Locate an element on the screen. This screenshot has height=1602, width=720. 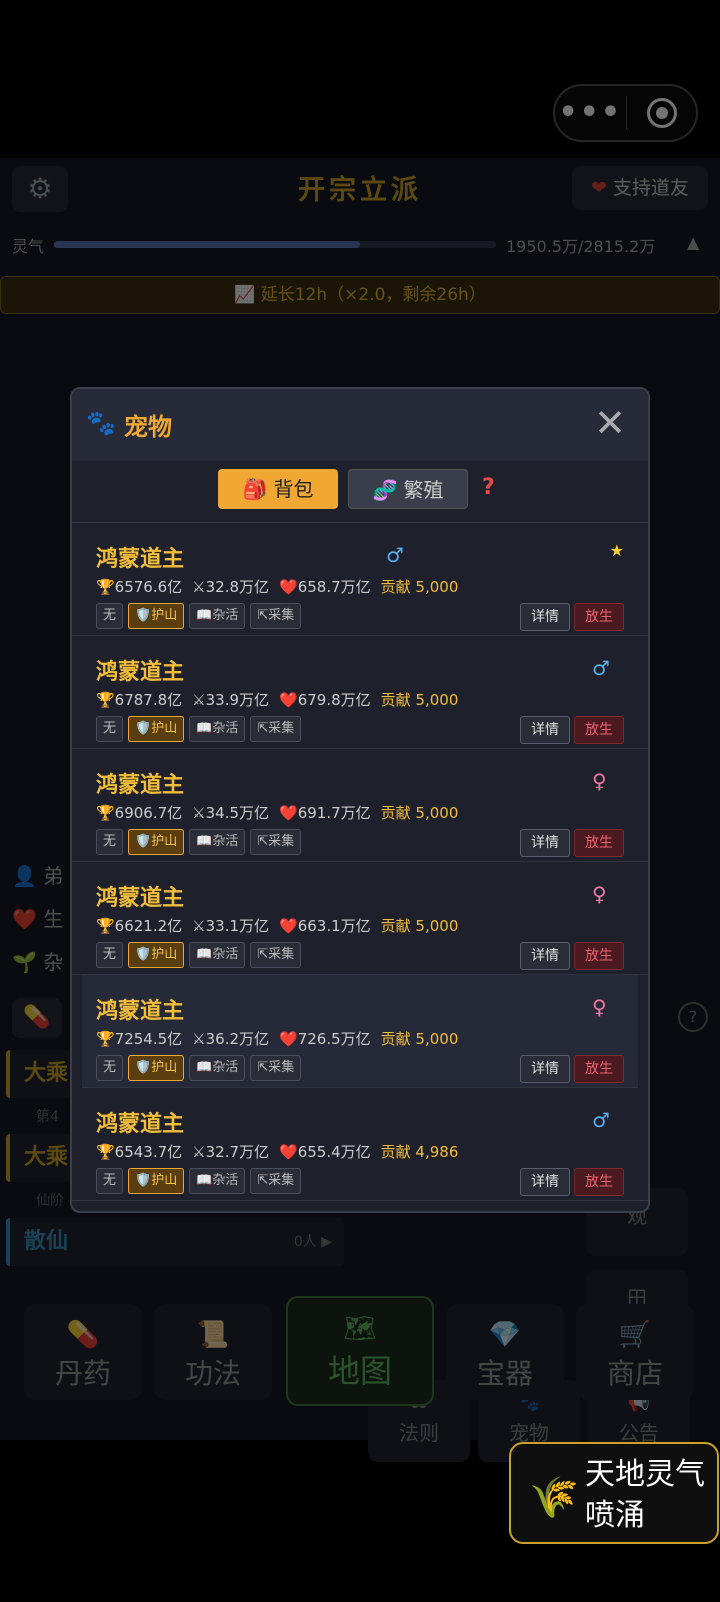
scroll-icon: 📜 is located at coordinates (213, 1335).